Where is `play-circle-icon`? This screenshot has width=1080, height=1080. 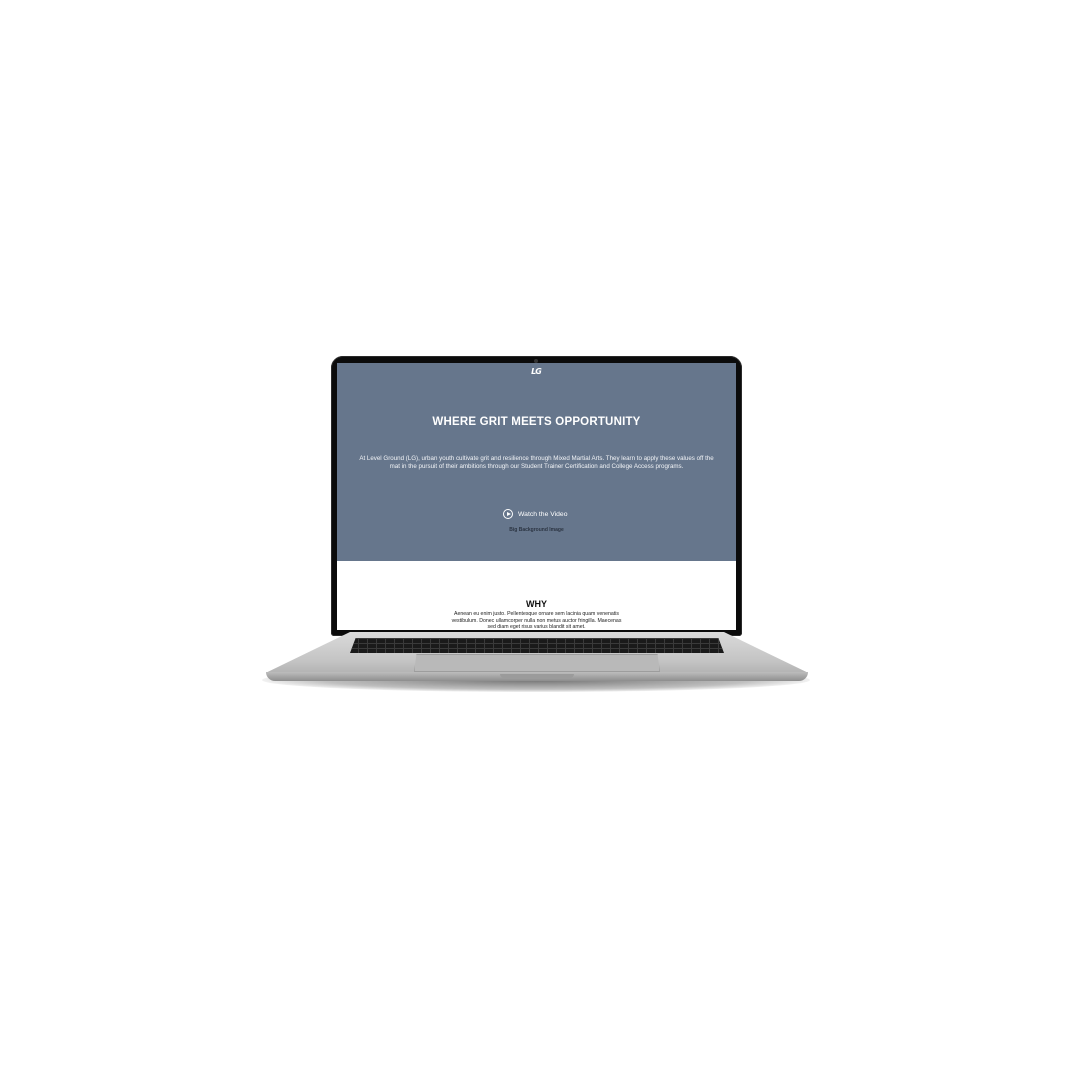 play-circle-icon is located at coordinates (508, 514).